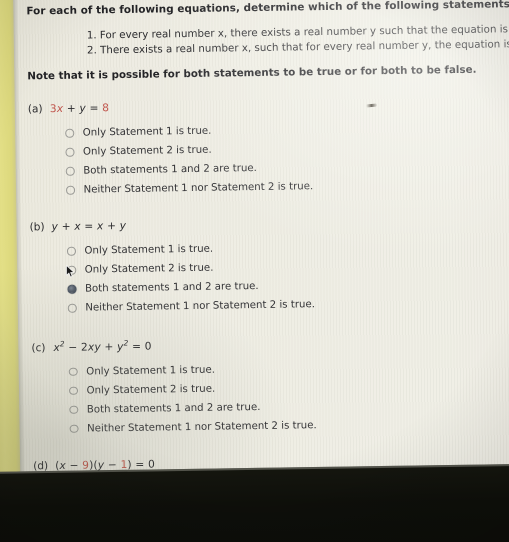 This screenshot has height=542, width=509. What do you see at coordinates (72, 289) in the screenshot?
I see `radio-icon-checked` at bounding box center [72, 289].